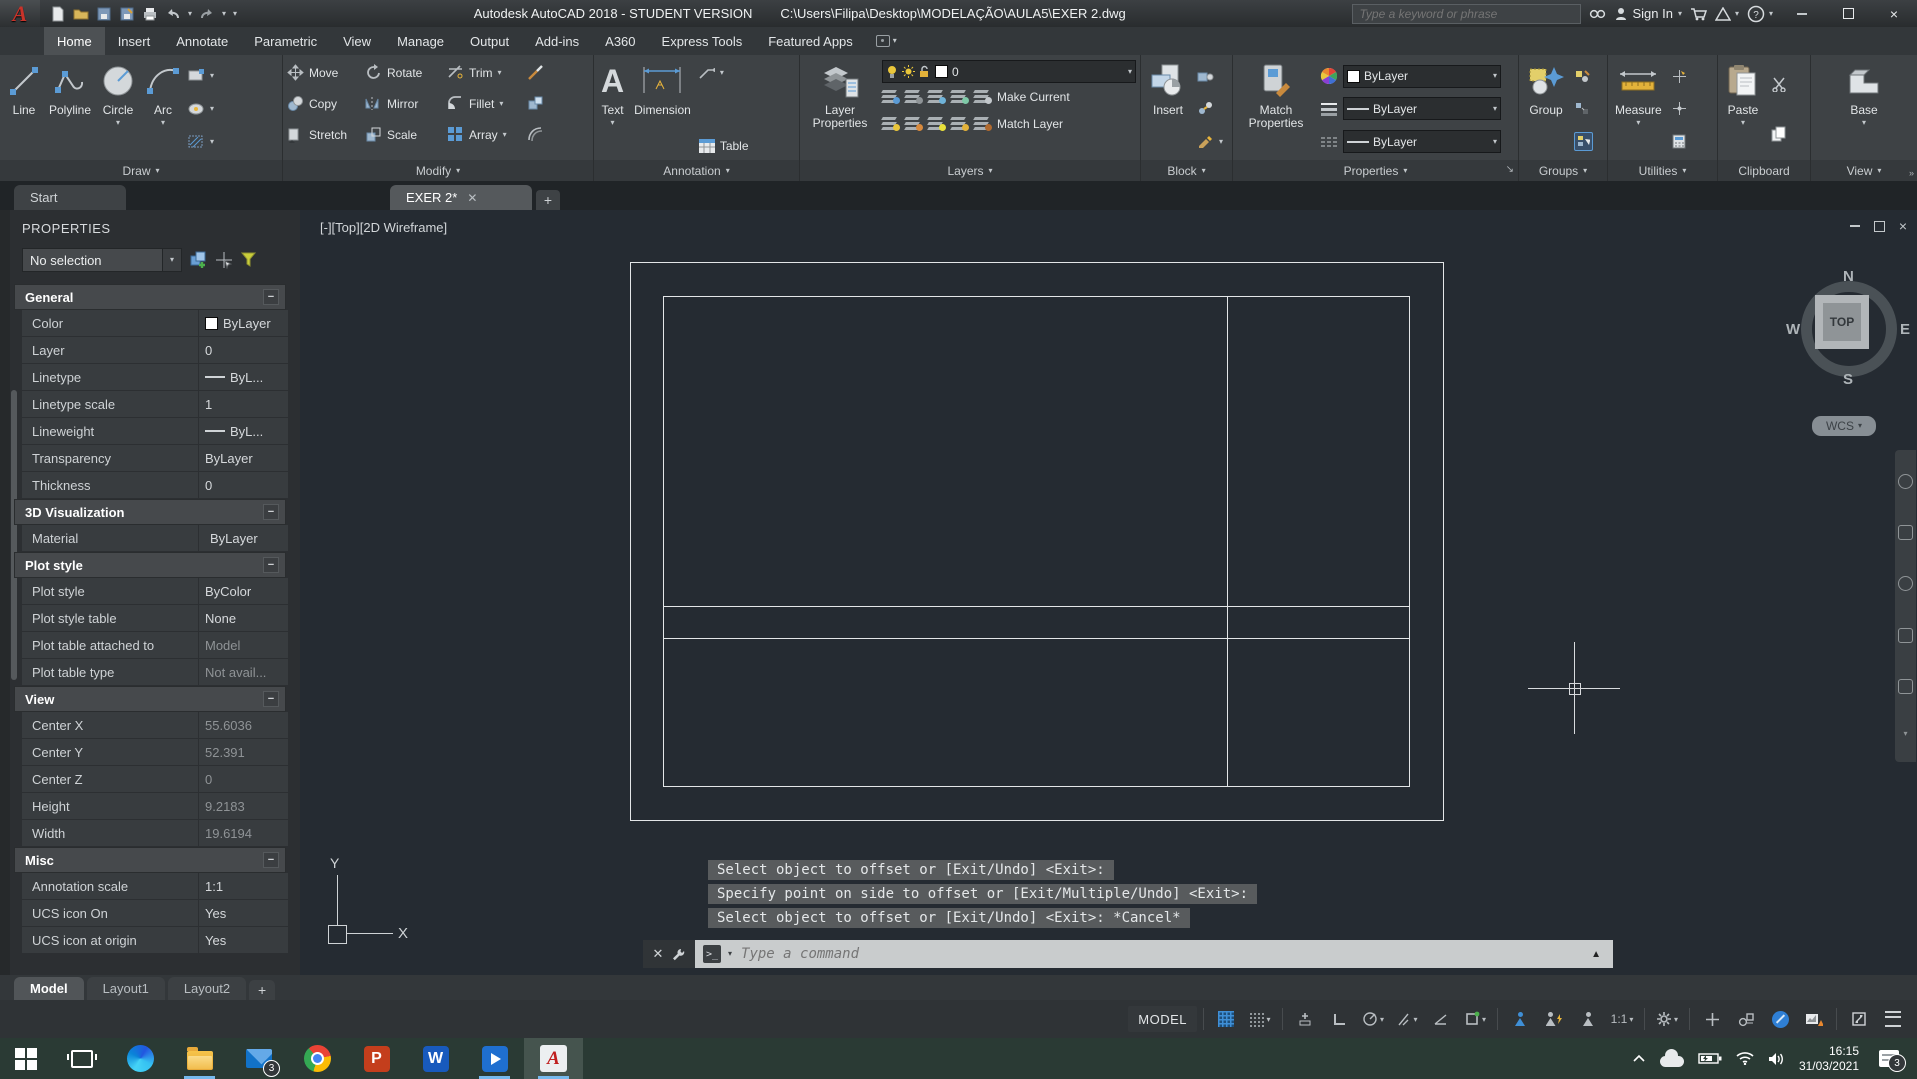 The width and height of the screenshot is (1917, 1079). I want to click on showmotion-icon, so click(1905, 686).